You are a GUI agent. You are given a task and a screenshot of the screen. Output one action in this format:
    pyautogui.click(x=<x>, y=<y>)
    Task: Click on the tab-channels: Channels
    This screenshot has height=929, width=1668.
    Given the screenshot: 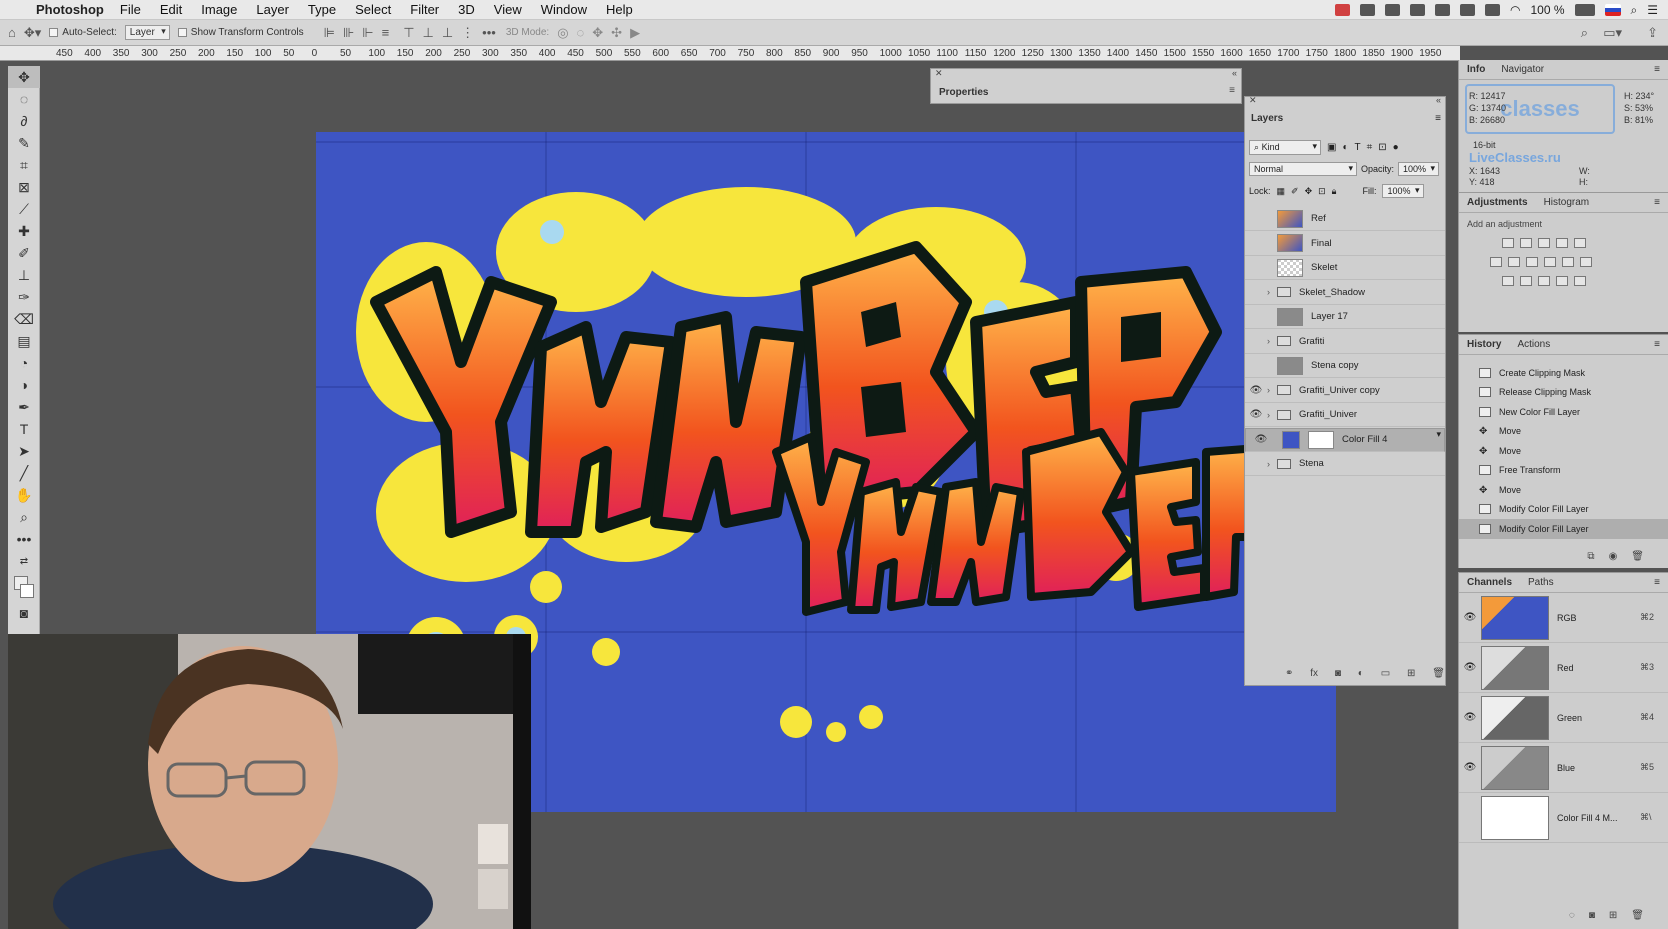 What is the action you would take?
    pyautogui.click(x=1489, y=582)
    